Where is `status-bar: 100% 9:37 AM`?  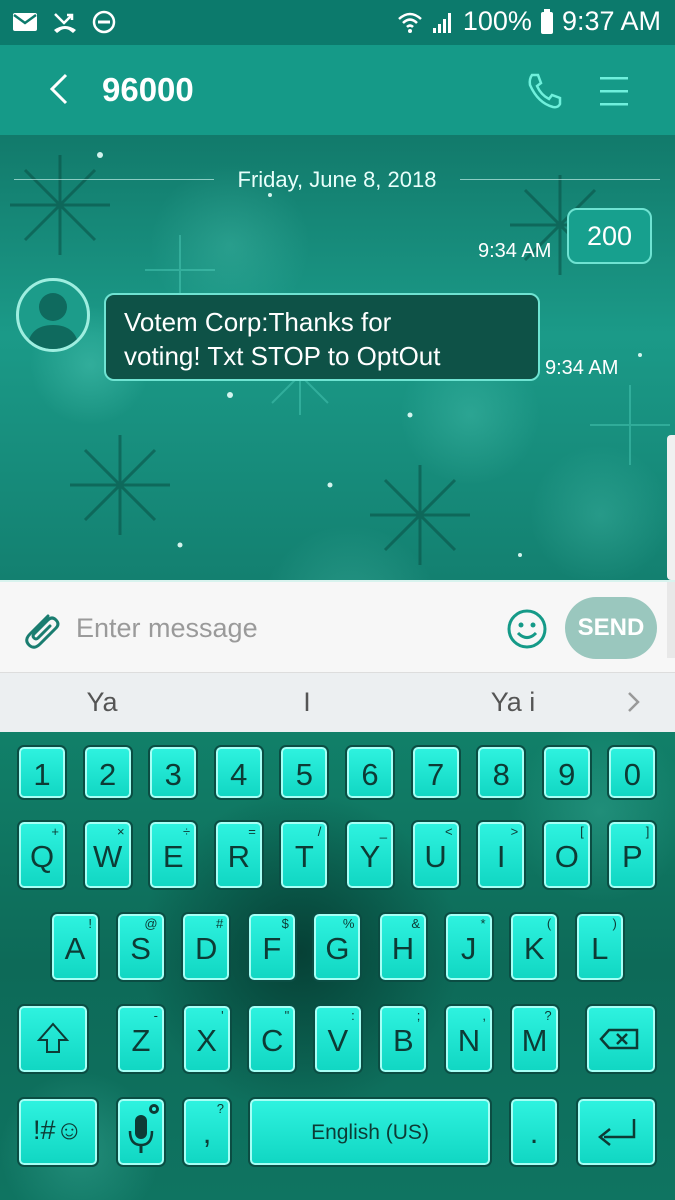
status-bar: 100% 9:37 AM is located at coordinates (337, 22).